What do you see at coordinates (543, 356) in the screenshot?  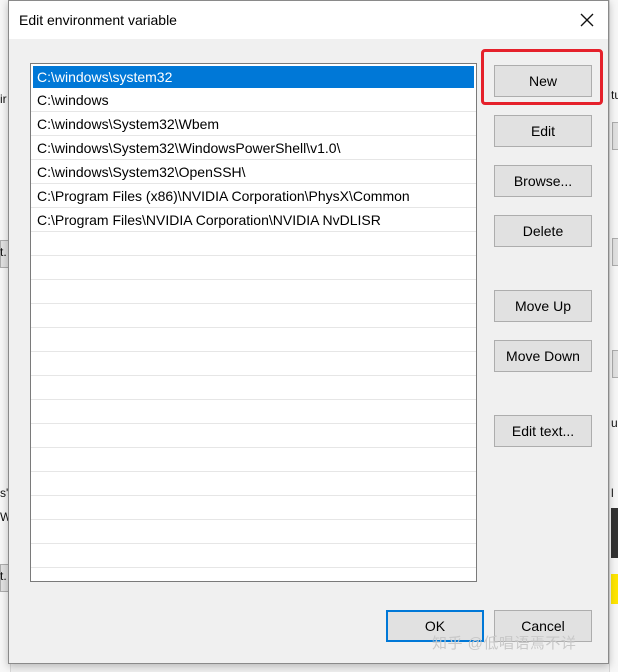 I see `move-down-button: Move Down` at bounding box center [543, 356].